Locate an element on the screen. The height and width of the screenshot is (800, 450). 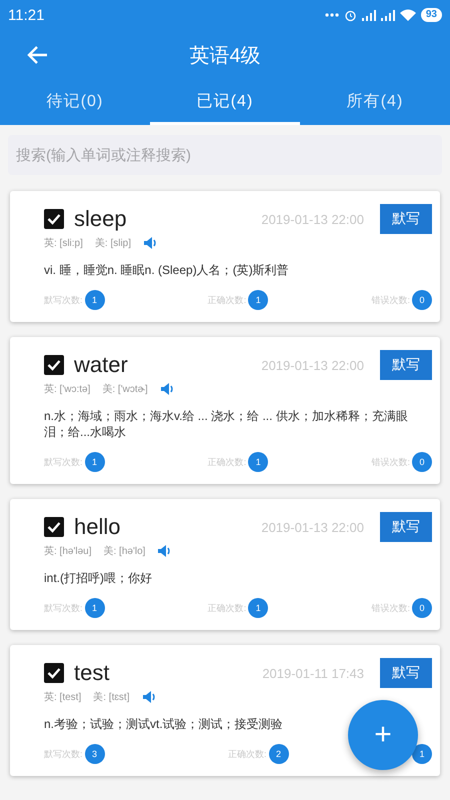
battery-icon: 93 is located at coordinates (431, 15).